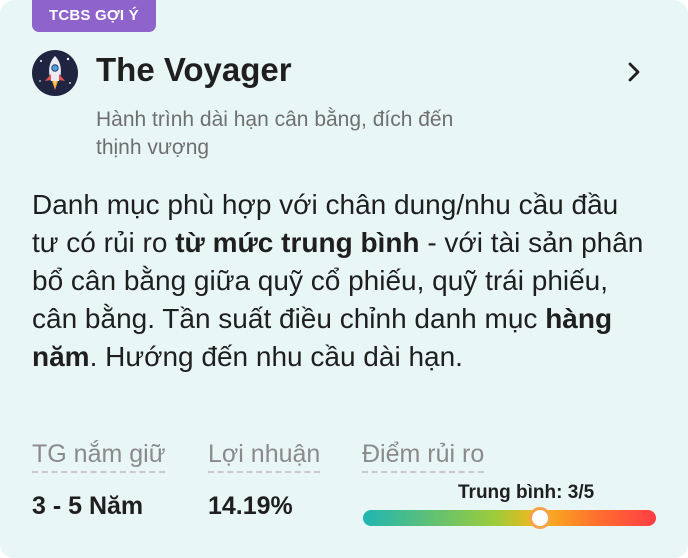 The width and height of the screenshot is (688, 558). I want to click on portfolio-title: The Voyager, so click(194, 69).